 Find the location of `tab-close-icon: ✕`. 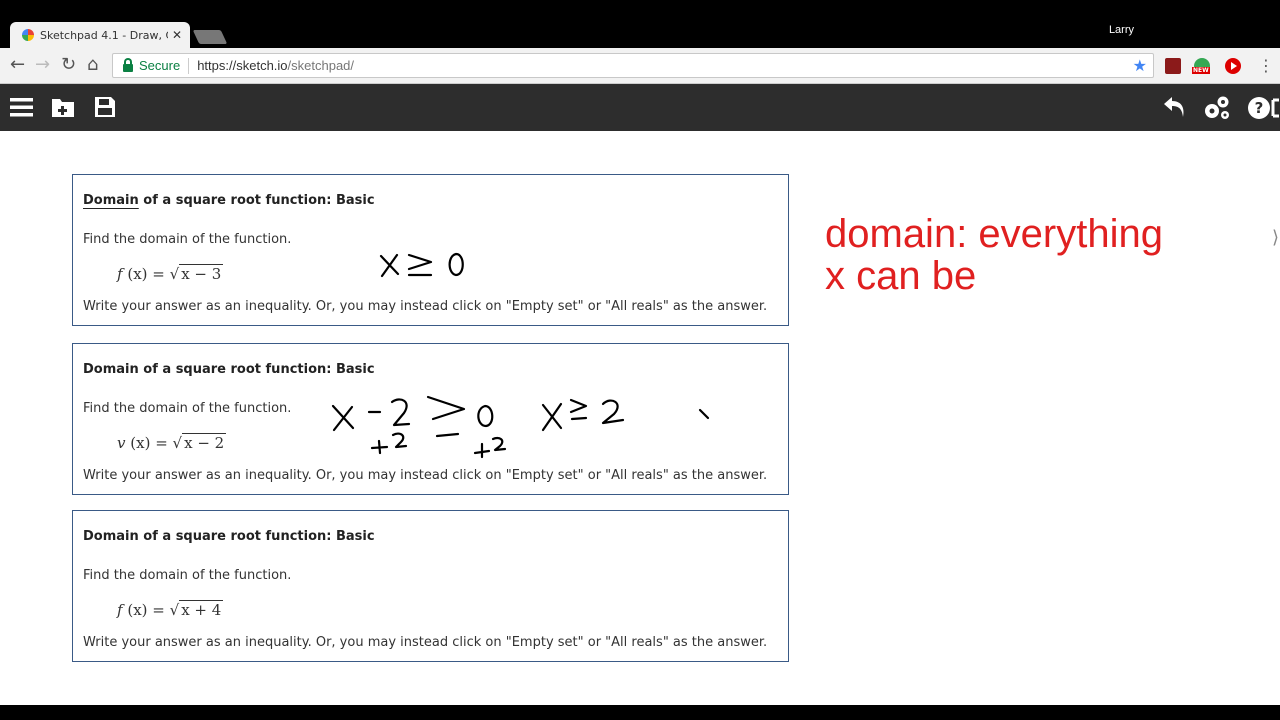

tab-close-icon: ✕ is located at coordinates (177, 35).